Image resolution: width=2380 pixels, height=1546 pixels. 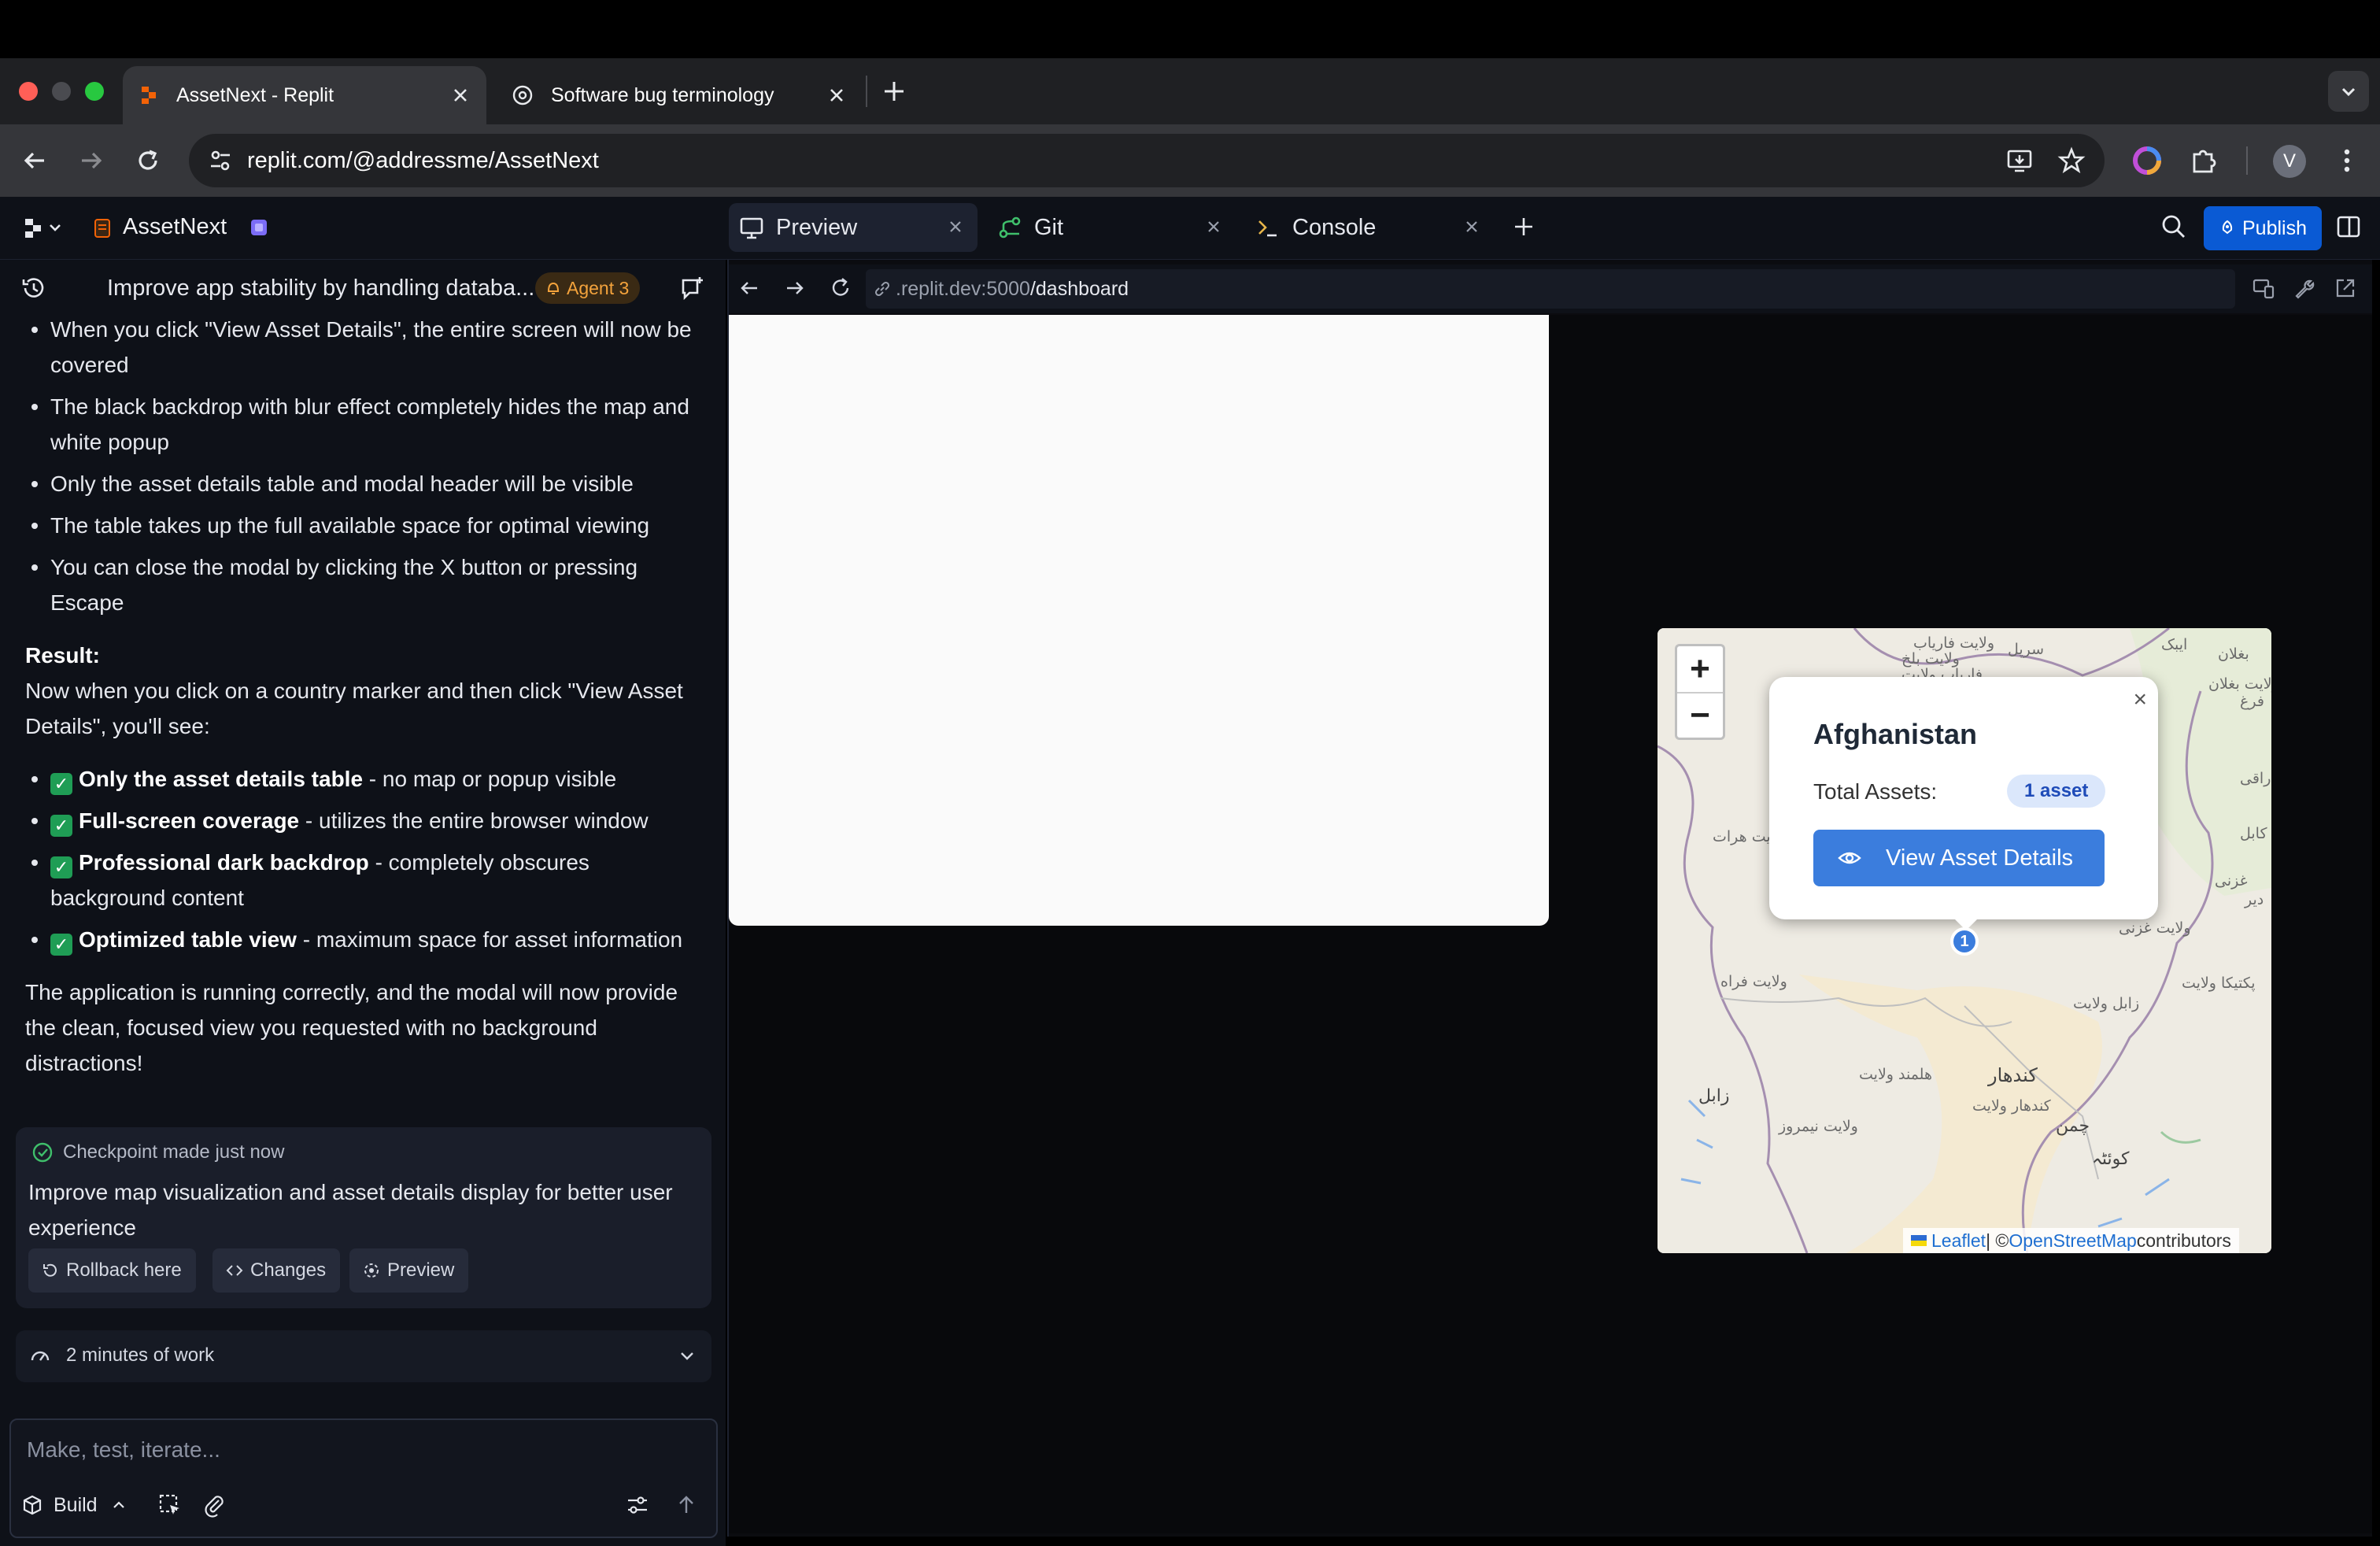 What do you see at coordinates (174, 1152) in the screenshot?
I see `checkpoint-label: Checkpoint made just now` at bounding box center [174, 1152].